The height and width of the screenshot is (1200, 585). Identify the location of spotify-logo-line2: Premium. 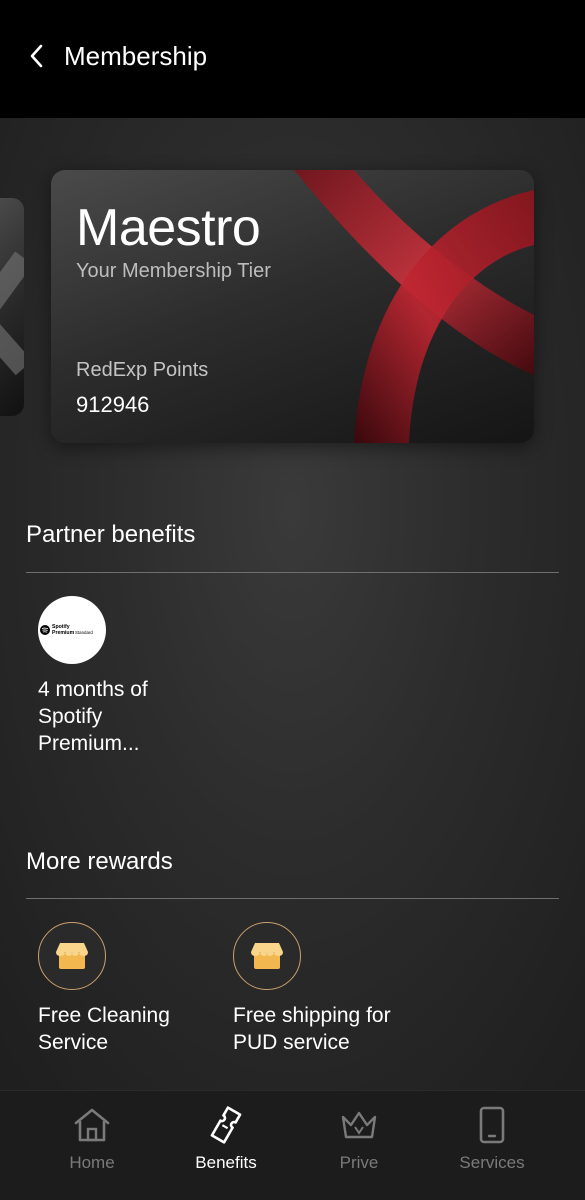
(63, 633).